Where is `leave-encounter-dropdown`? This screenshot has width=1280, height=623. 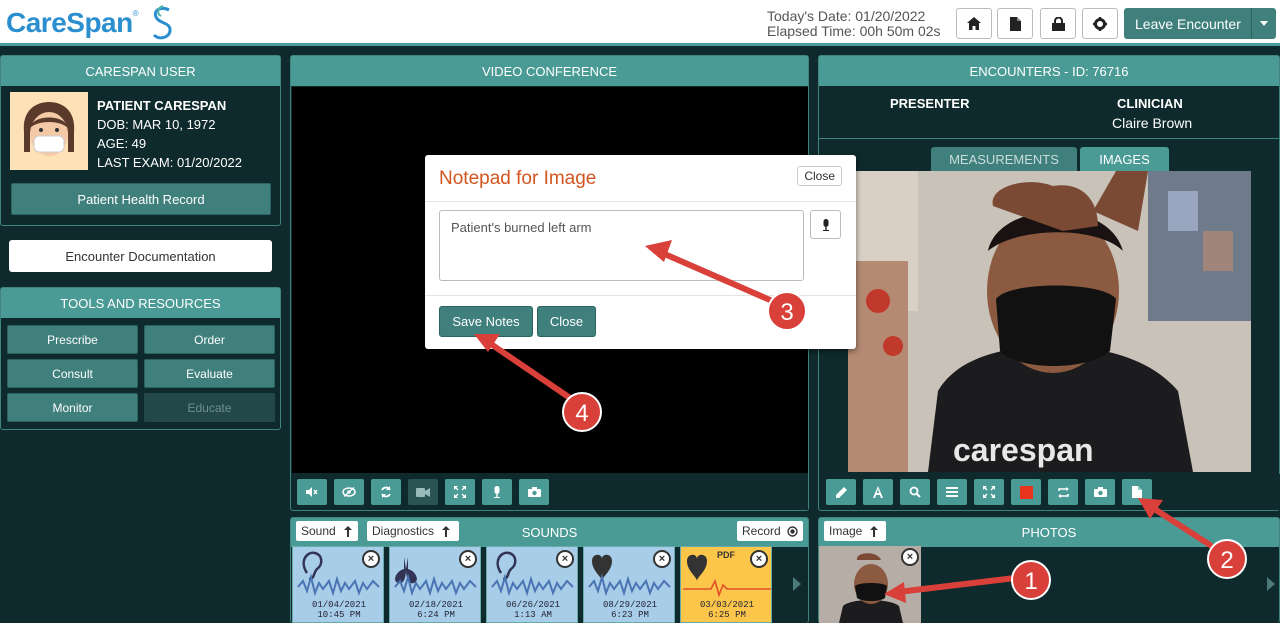
leave-encounter-dropdown is located at coordinates (1263, 23).